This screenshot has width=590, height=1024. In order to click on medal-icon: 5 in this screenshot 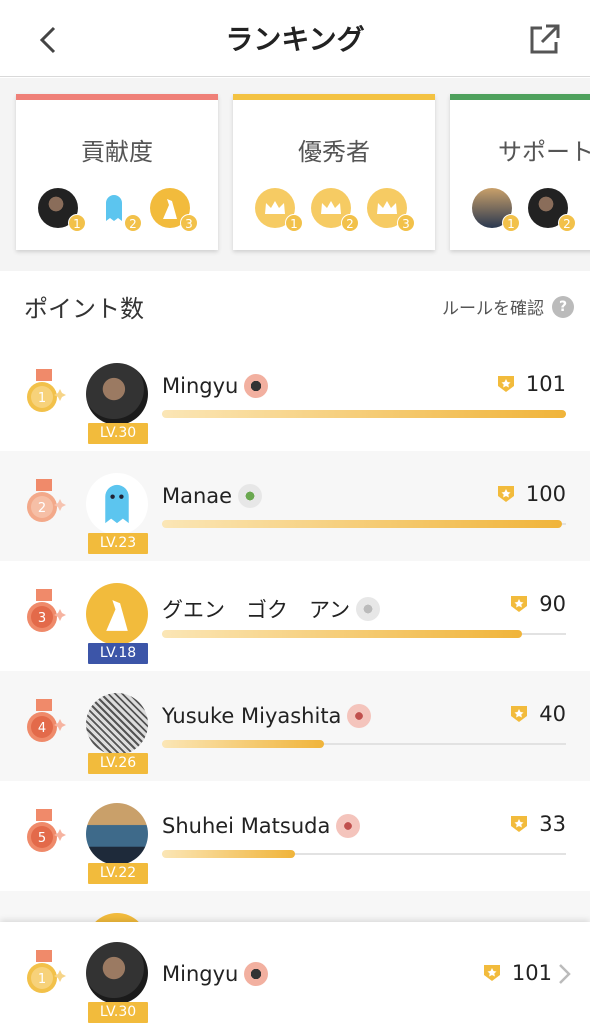, I will do `click(46, 830)`.